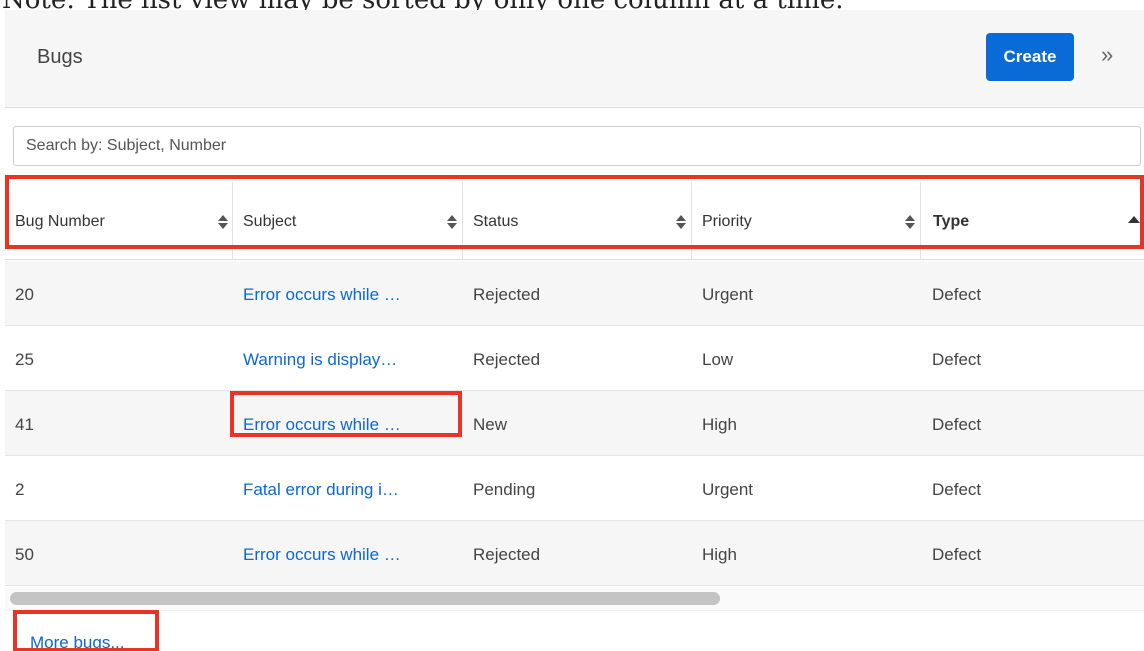 The height and width of the screenshot is (651, 1144). I want to click on create-button: Create, so click(1030, 57).